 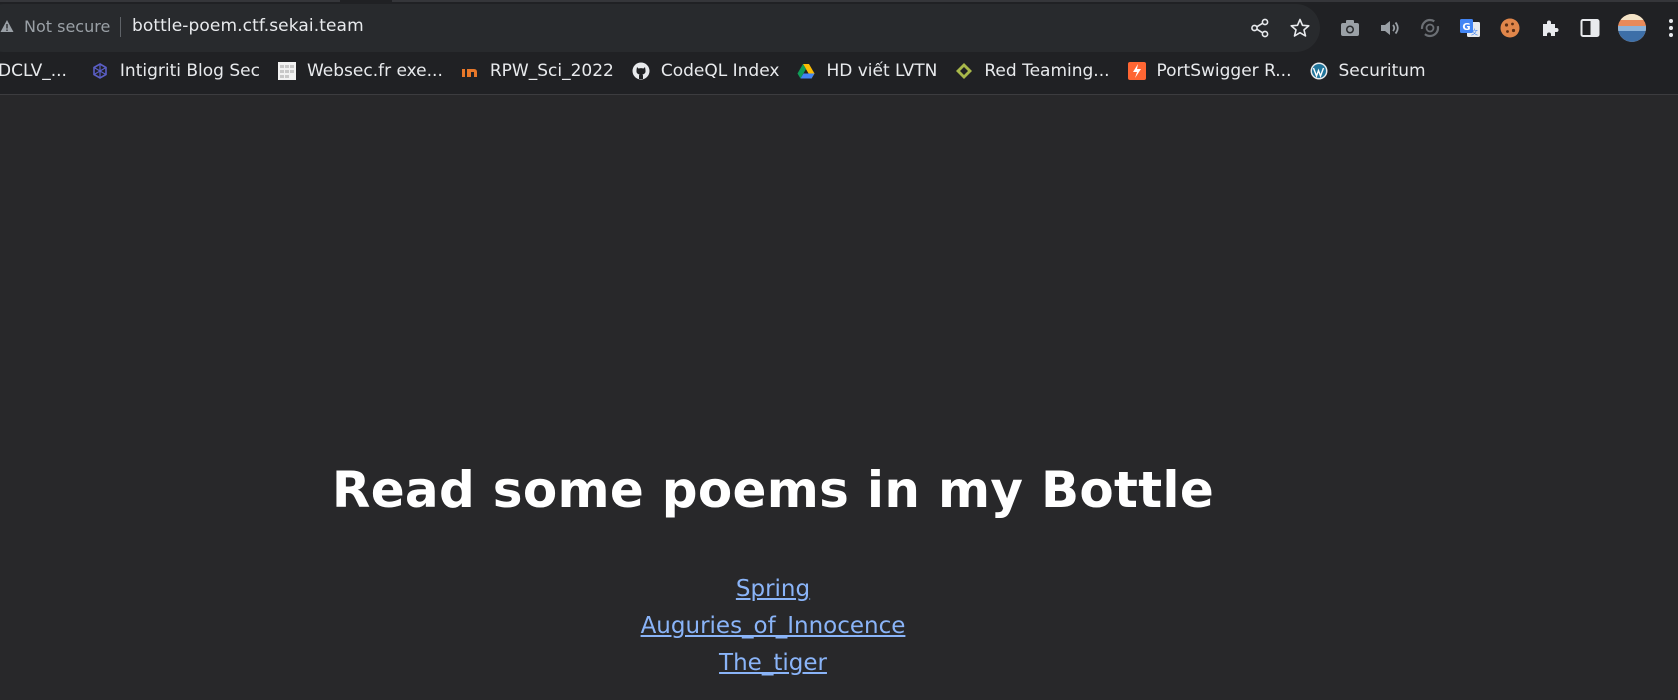 What do you see at coordinates (1390, 28) in the screenshot?
I see `speaker-icon` at bounding box center [1390, 28].